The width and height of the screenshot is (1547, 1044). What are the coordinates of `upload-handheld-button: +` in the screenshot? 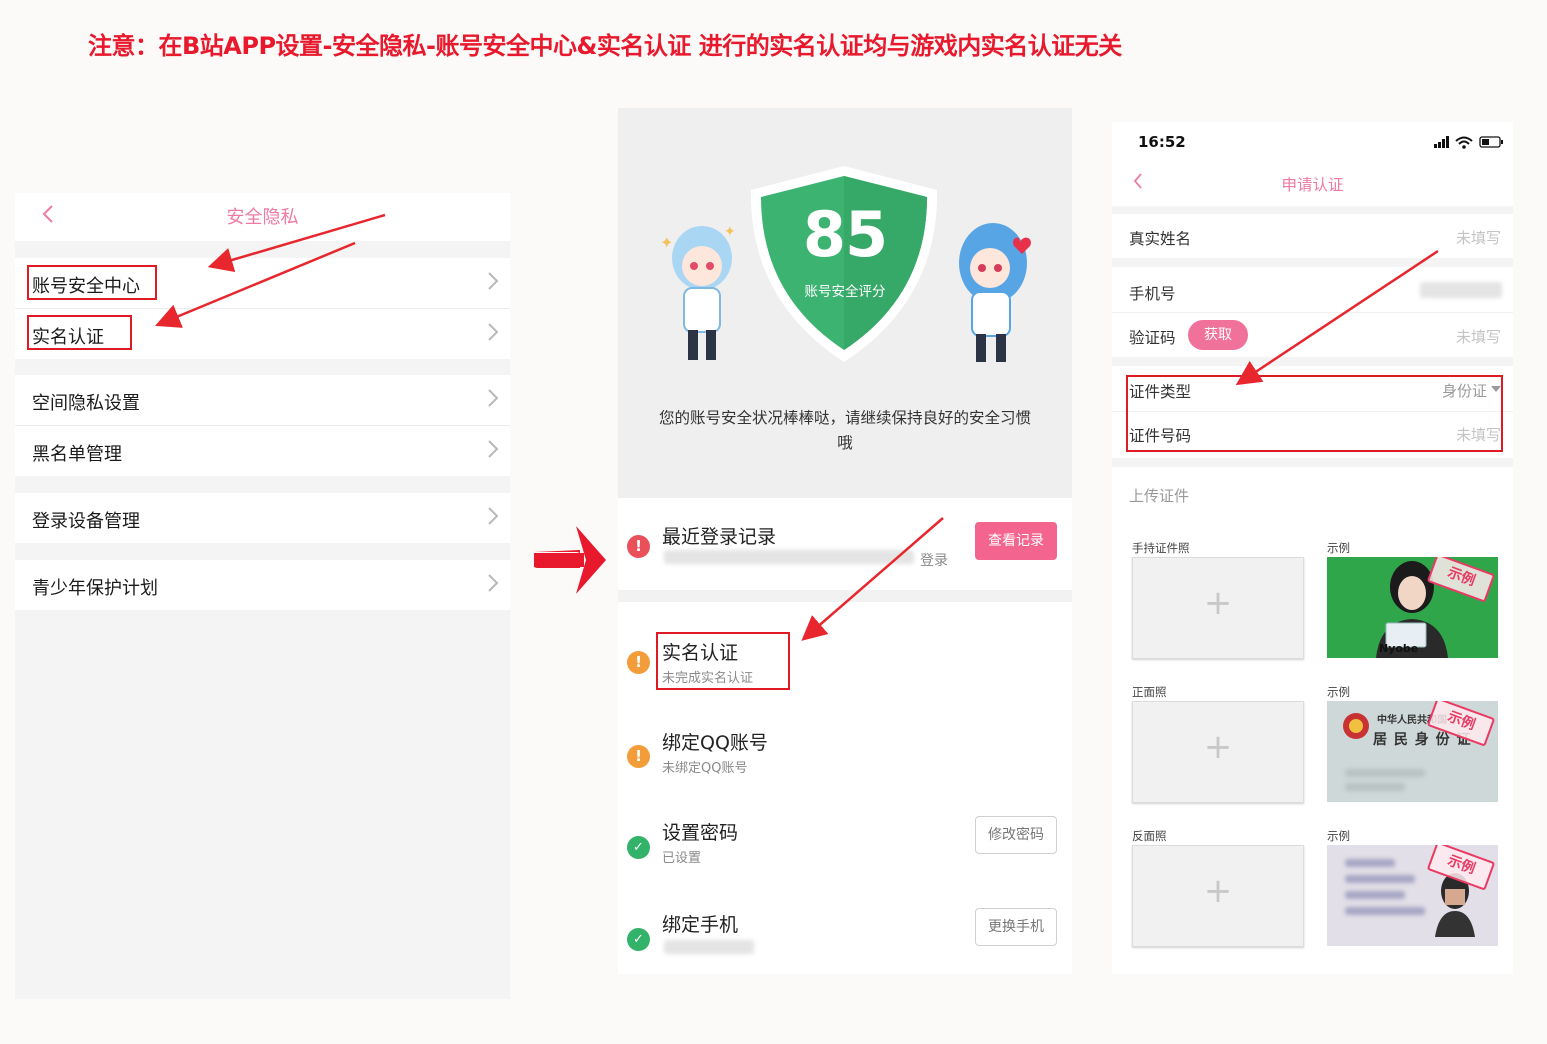 It's located at (1218, 608).